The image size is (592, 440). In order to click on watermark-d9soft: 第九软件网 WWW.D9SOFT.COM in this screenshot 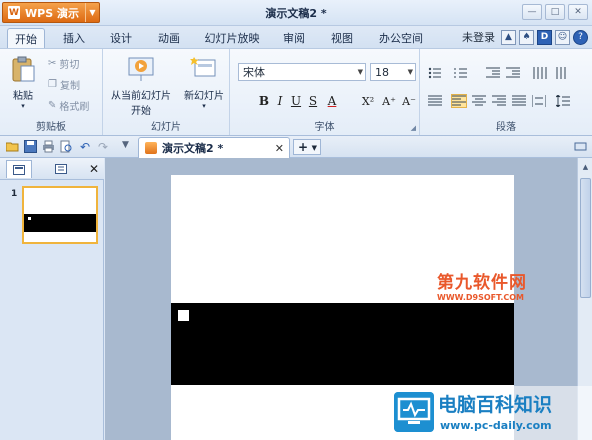, I will do `click(482, 287)`.